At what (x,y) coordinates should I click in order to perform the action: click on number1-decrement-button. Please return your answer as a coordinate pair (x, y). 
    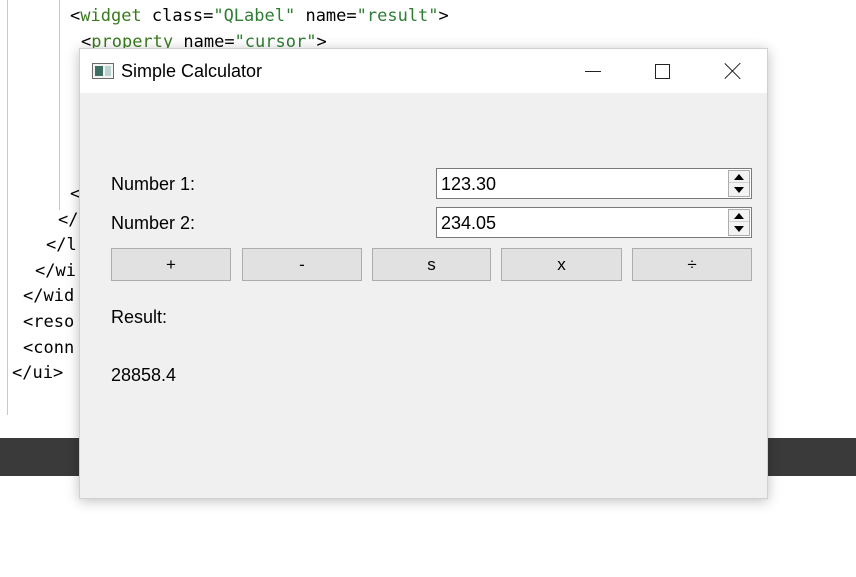
    Looking at the image, I should click on (739, 190).